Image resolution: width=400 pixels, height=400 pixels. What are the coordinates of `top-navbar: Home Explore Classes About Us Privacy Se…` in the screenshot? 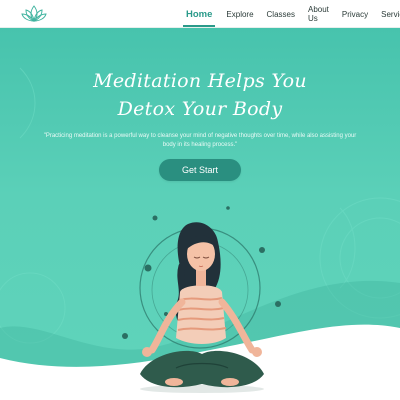 It's located at (200, 14).